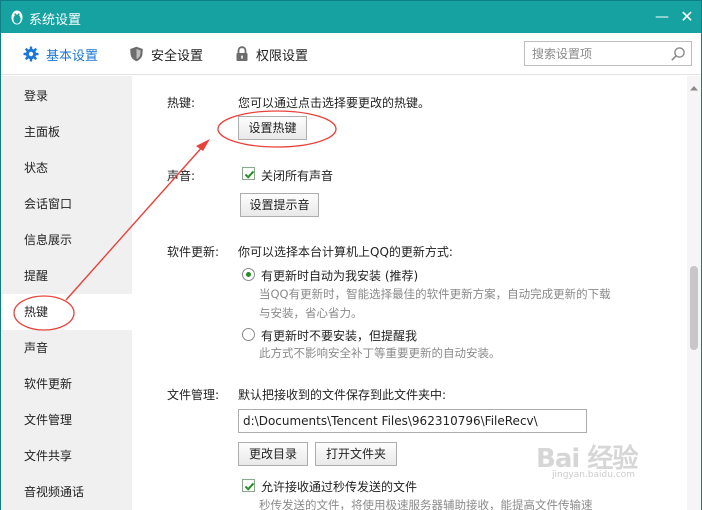 The width and height of the screenshot is (702, 510). I want to click on sidebar-item-main-panel: 主面板, so click(66, 132).